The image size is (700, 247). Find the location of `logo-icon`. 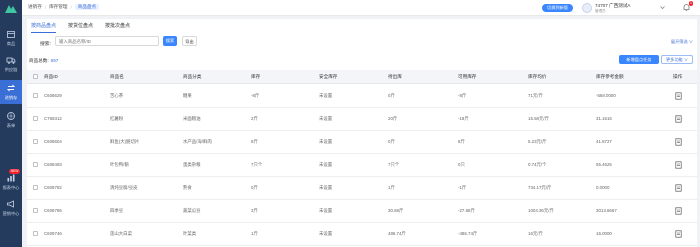

logo-icon is located at coordinates (11, 9).